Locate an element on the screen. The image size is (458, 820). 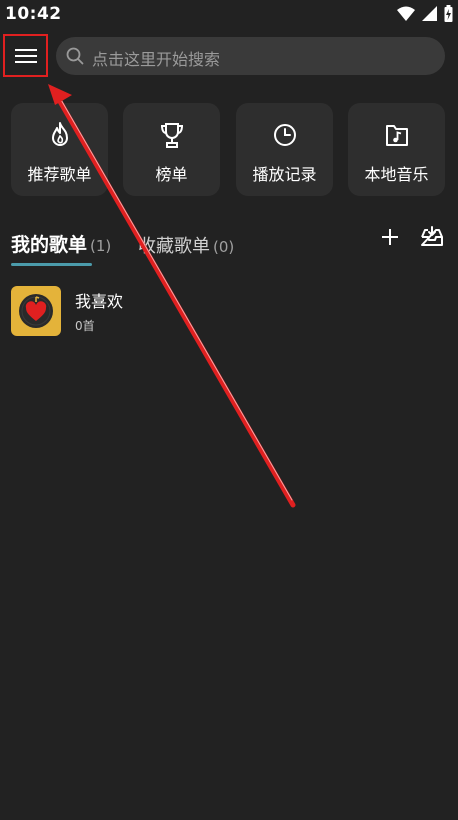
quick-recommended-playlists: 推荐歌单 is located at coordinates (59, 149).